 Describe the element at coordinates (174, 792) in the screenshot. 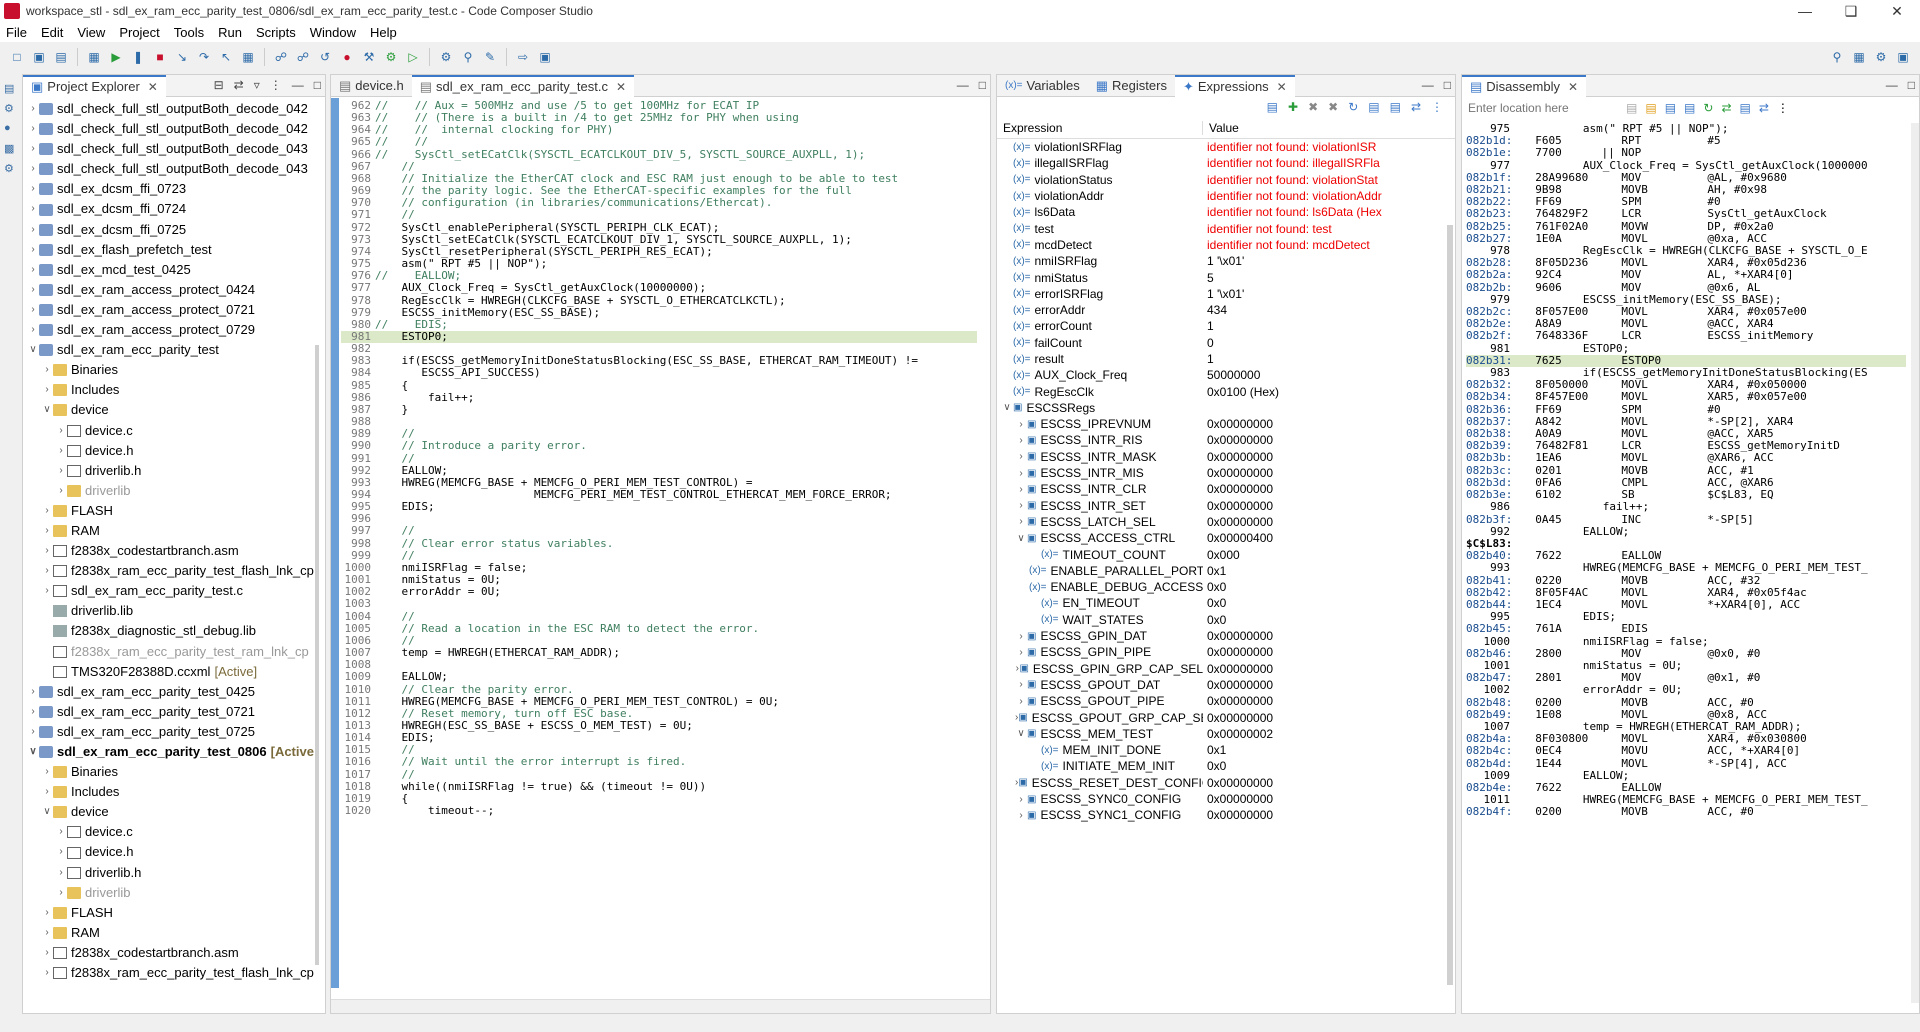

I see `tree-item: › Includes` at that location.